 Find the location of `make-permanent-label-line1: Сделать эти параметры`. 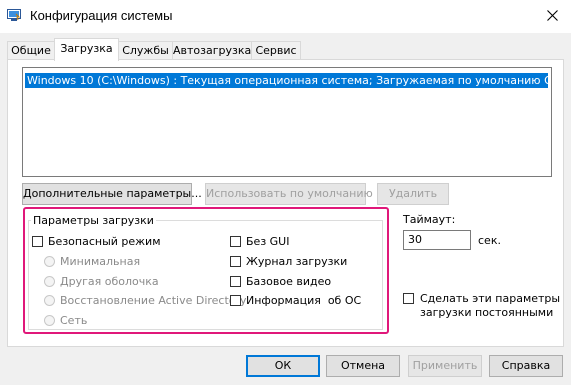

make-permanent-label-line1: Сделать эти параметры is located at coordinates (490, 298).